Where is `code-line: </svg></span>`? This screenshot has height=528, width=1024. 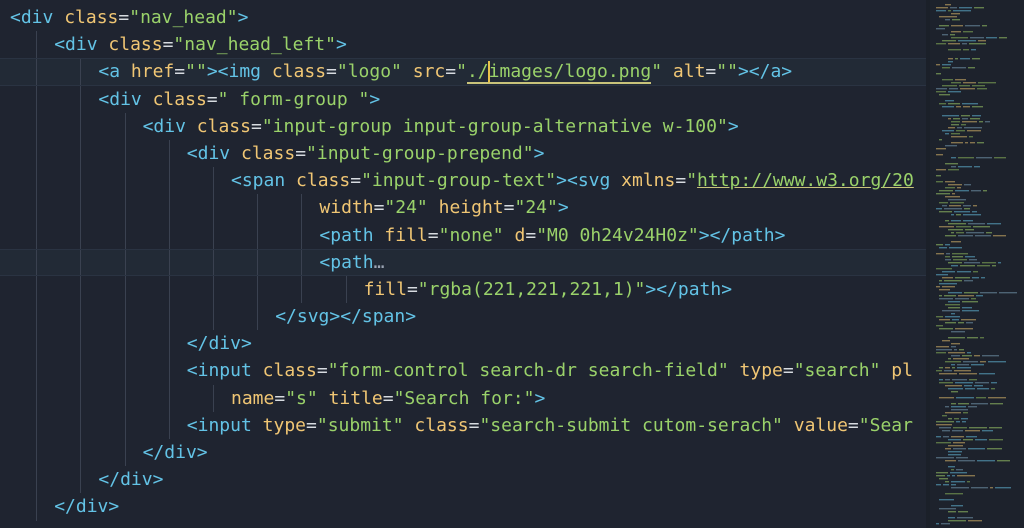
code-line: </svg></span> is located at coordinates (463, 317).